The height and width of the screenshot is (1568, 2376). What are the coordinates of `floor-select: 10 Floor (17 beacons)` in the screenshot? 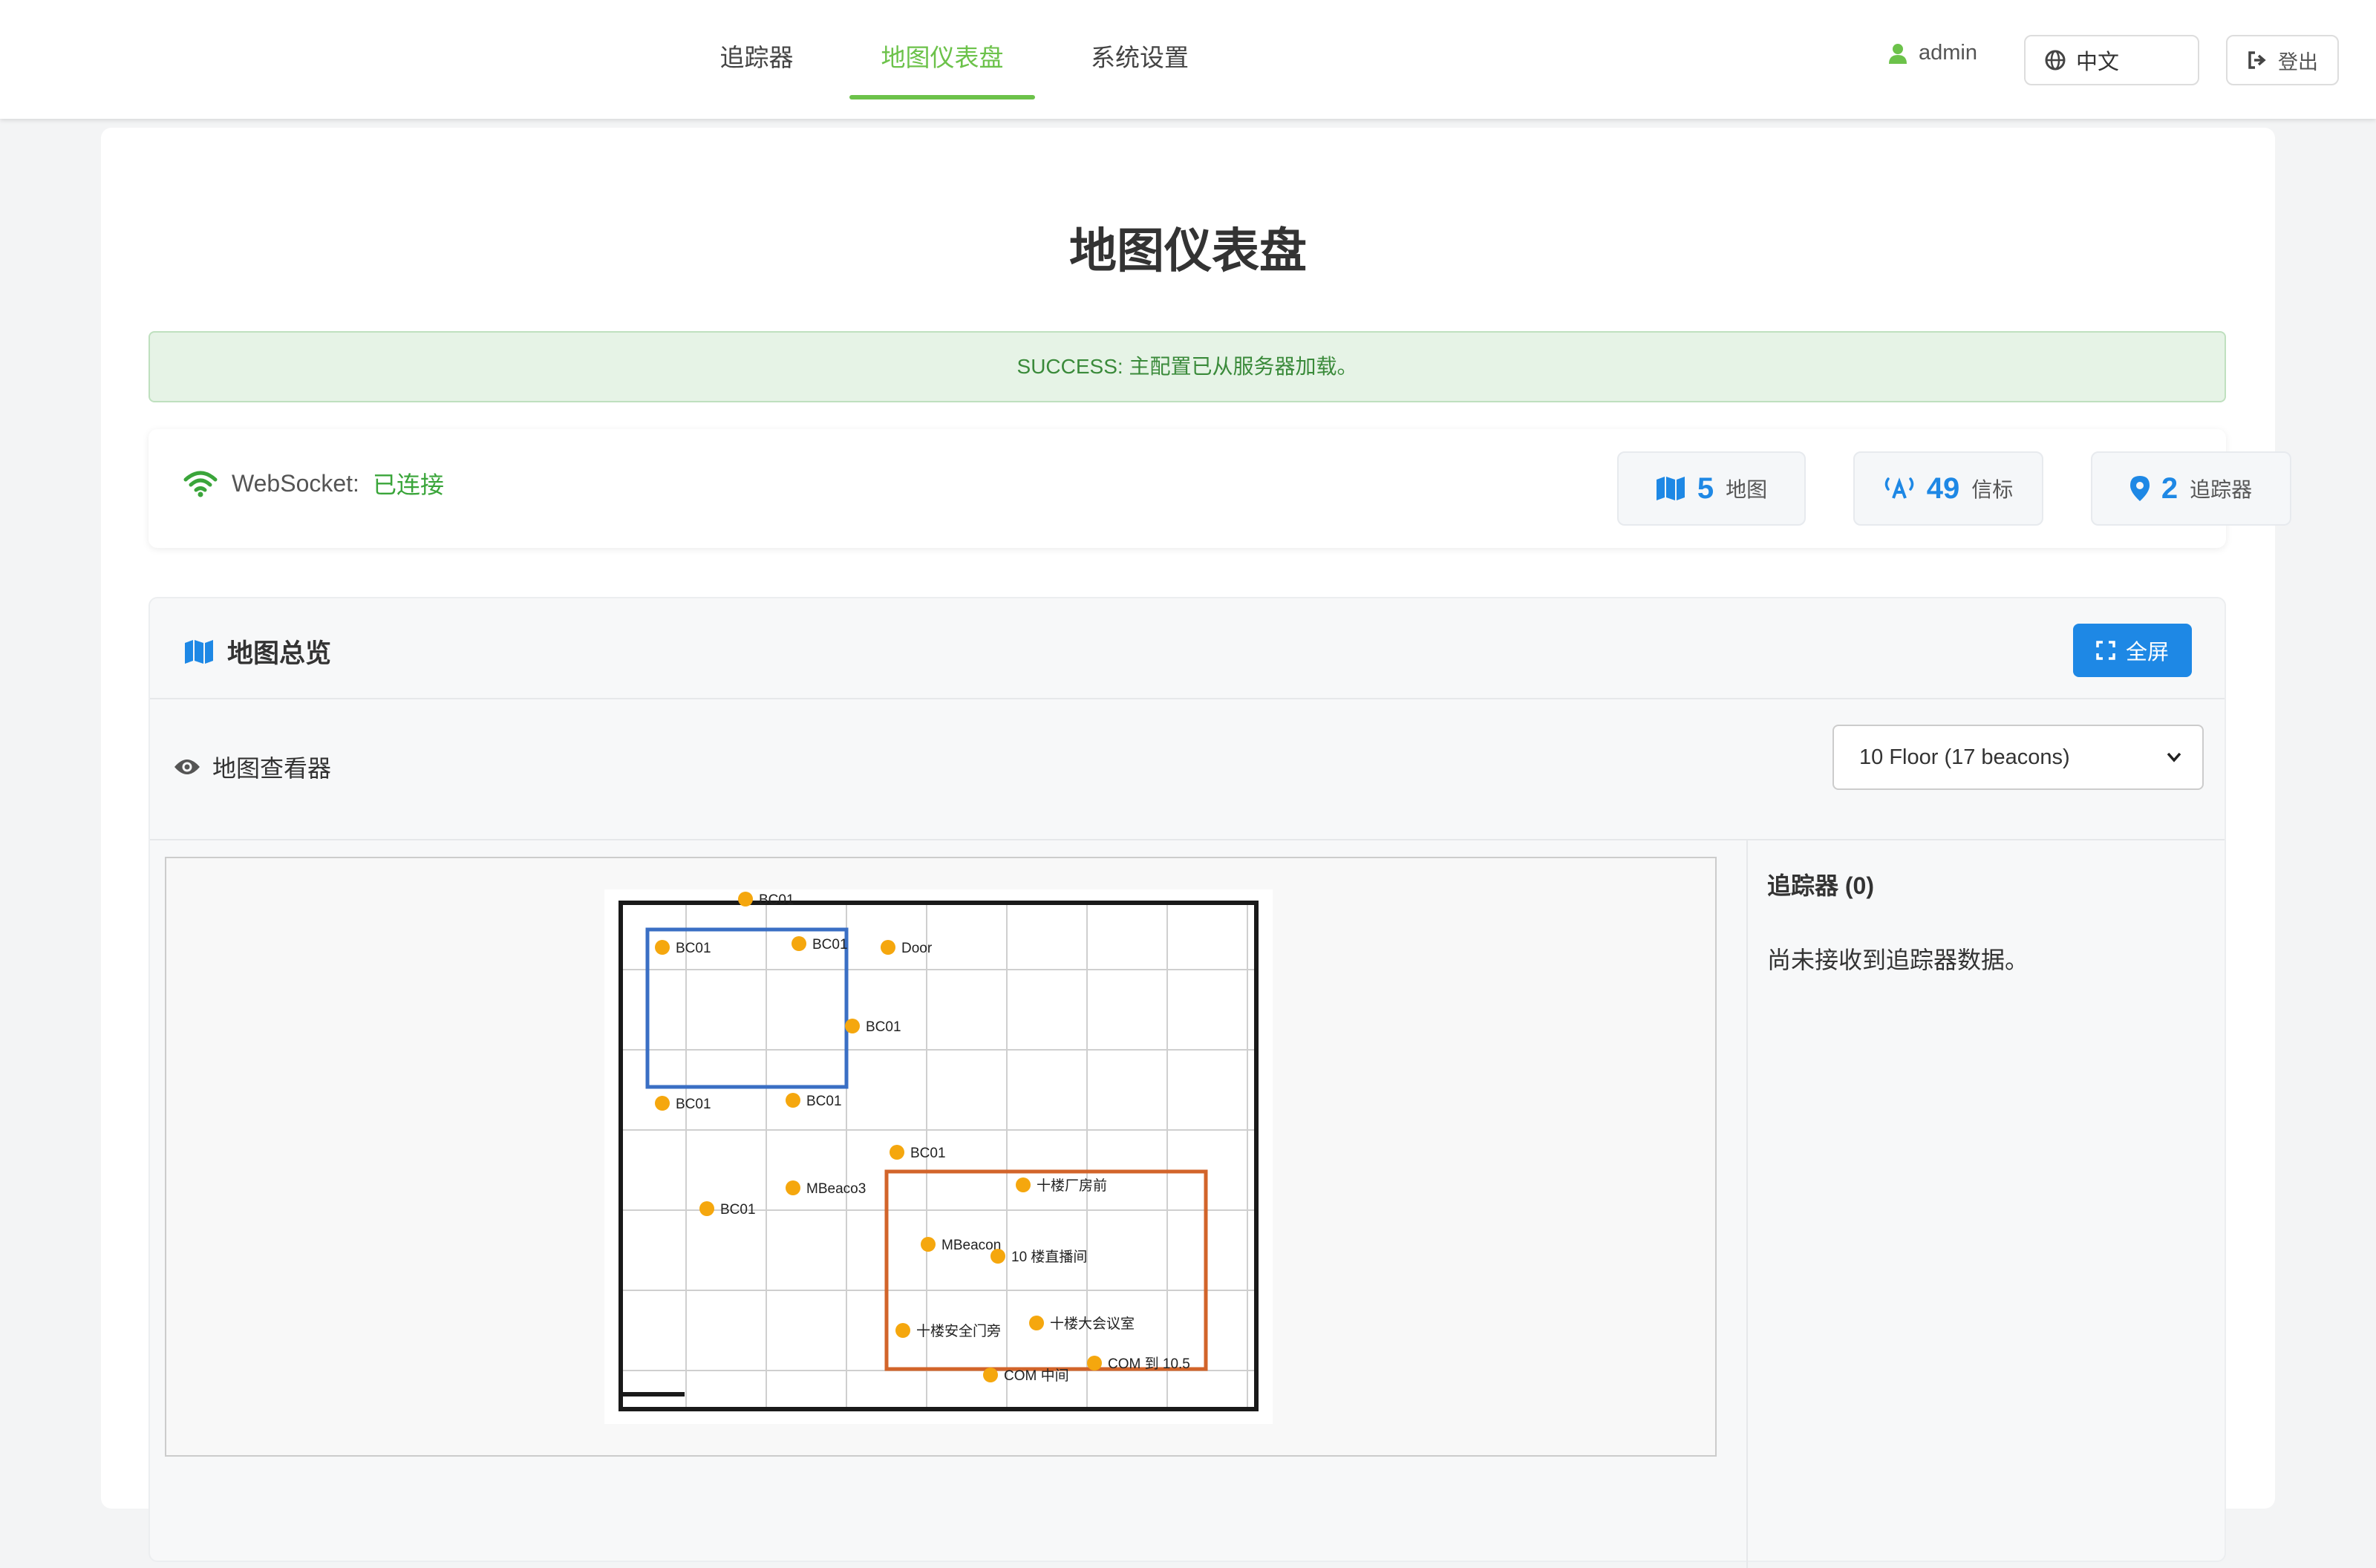 It's located at (2018, 757).